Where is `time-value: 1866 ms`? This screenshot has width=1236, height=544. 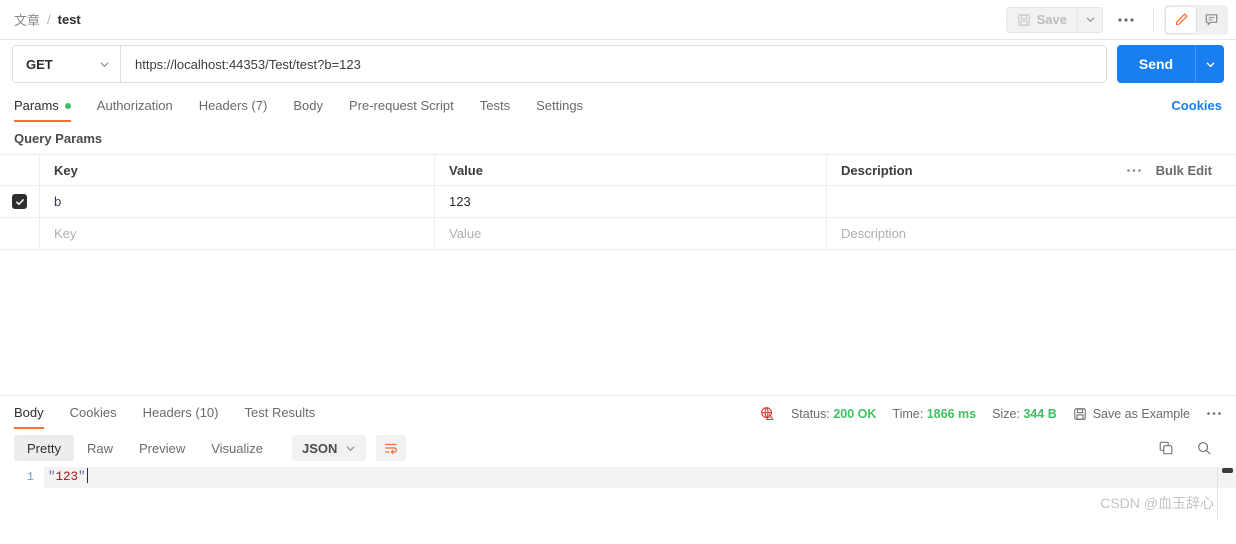 time-value: 1866 ms is located at coordinates (951, 413).